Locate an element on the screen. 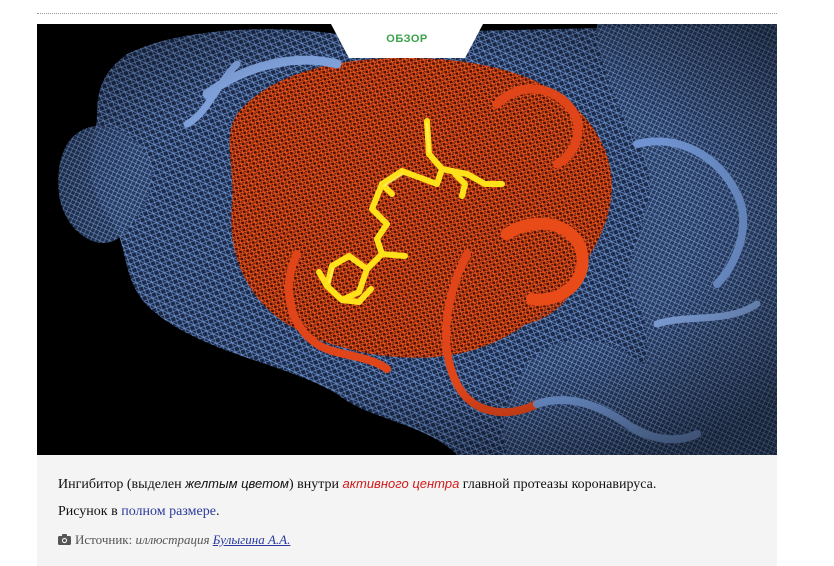  highlight-yellow: желтым цветом is located at coordinates (237, 483).